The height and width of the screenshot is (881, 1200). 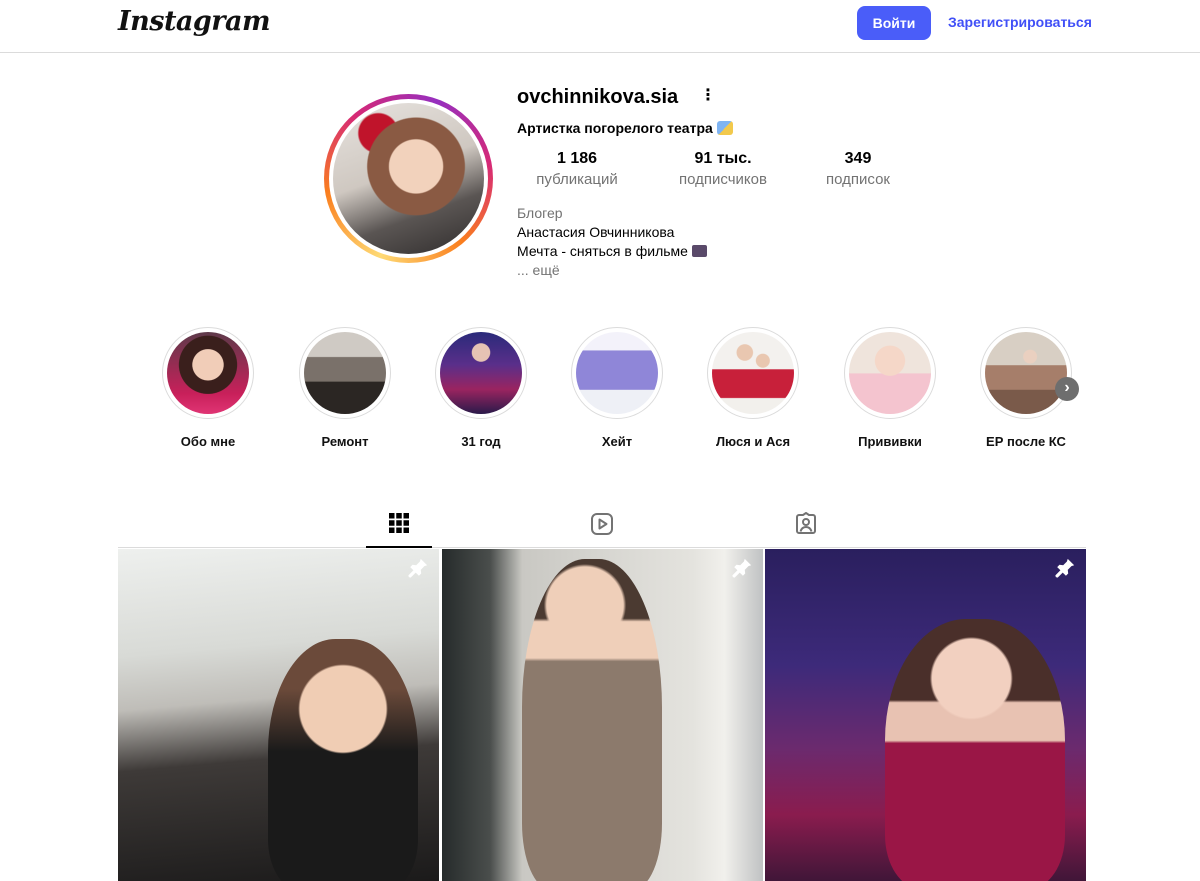 I want to click on highlight-heit: Хейт, so click(x=617, y=388).